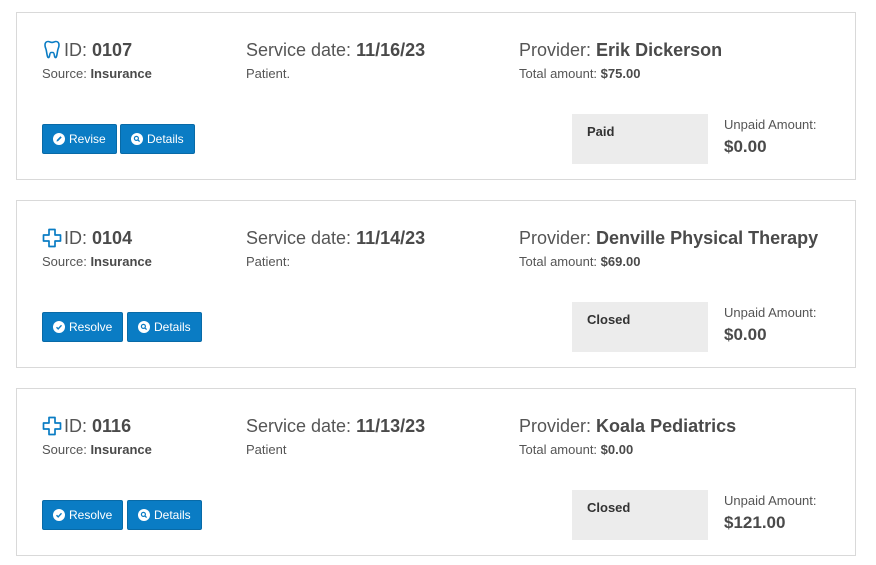 This screenshot has width=876, height=565. What do you see at coordinates (640, 139) in the screenshot?
I see `status-badge: Paid` at bounding box center [640, 139].